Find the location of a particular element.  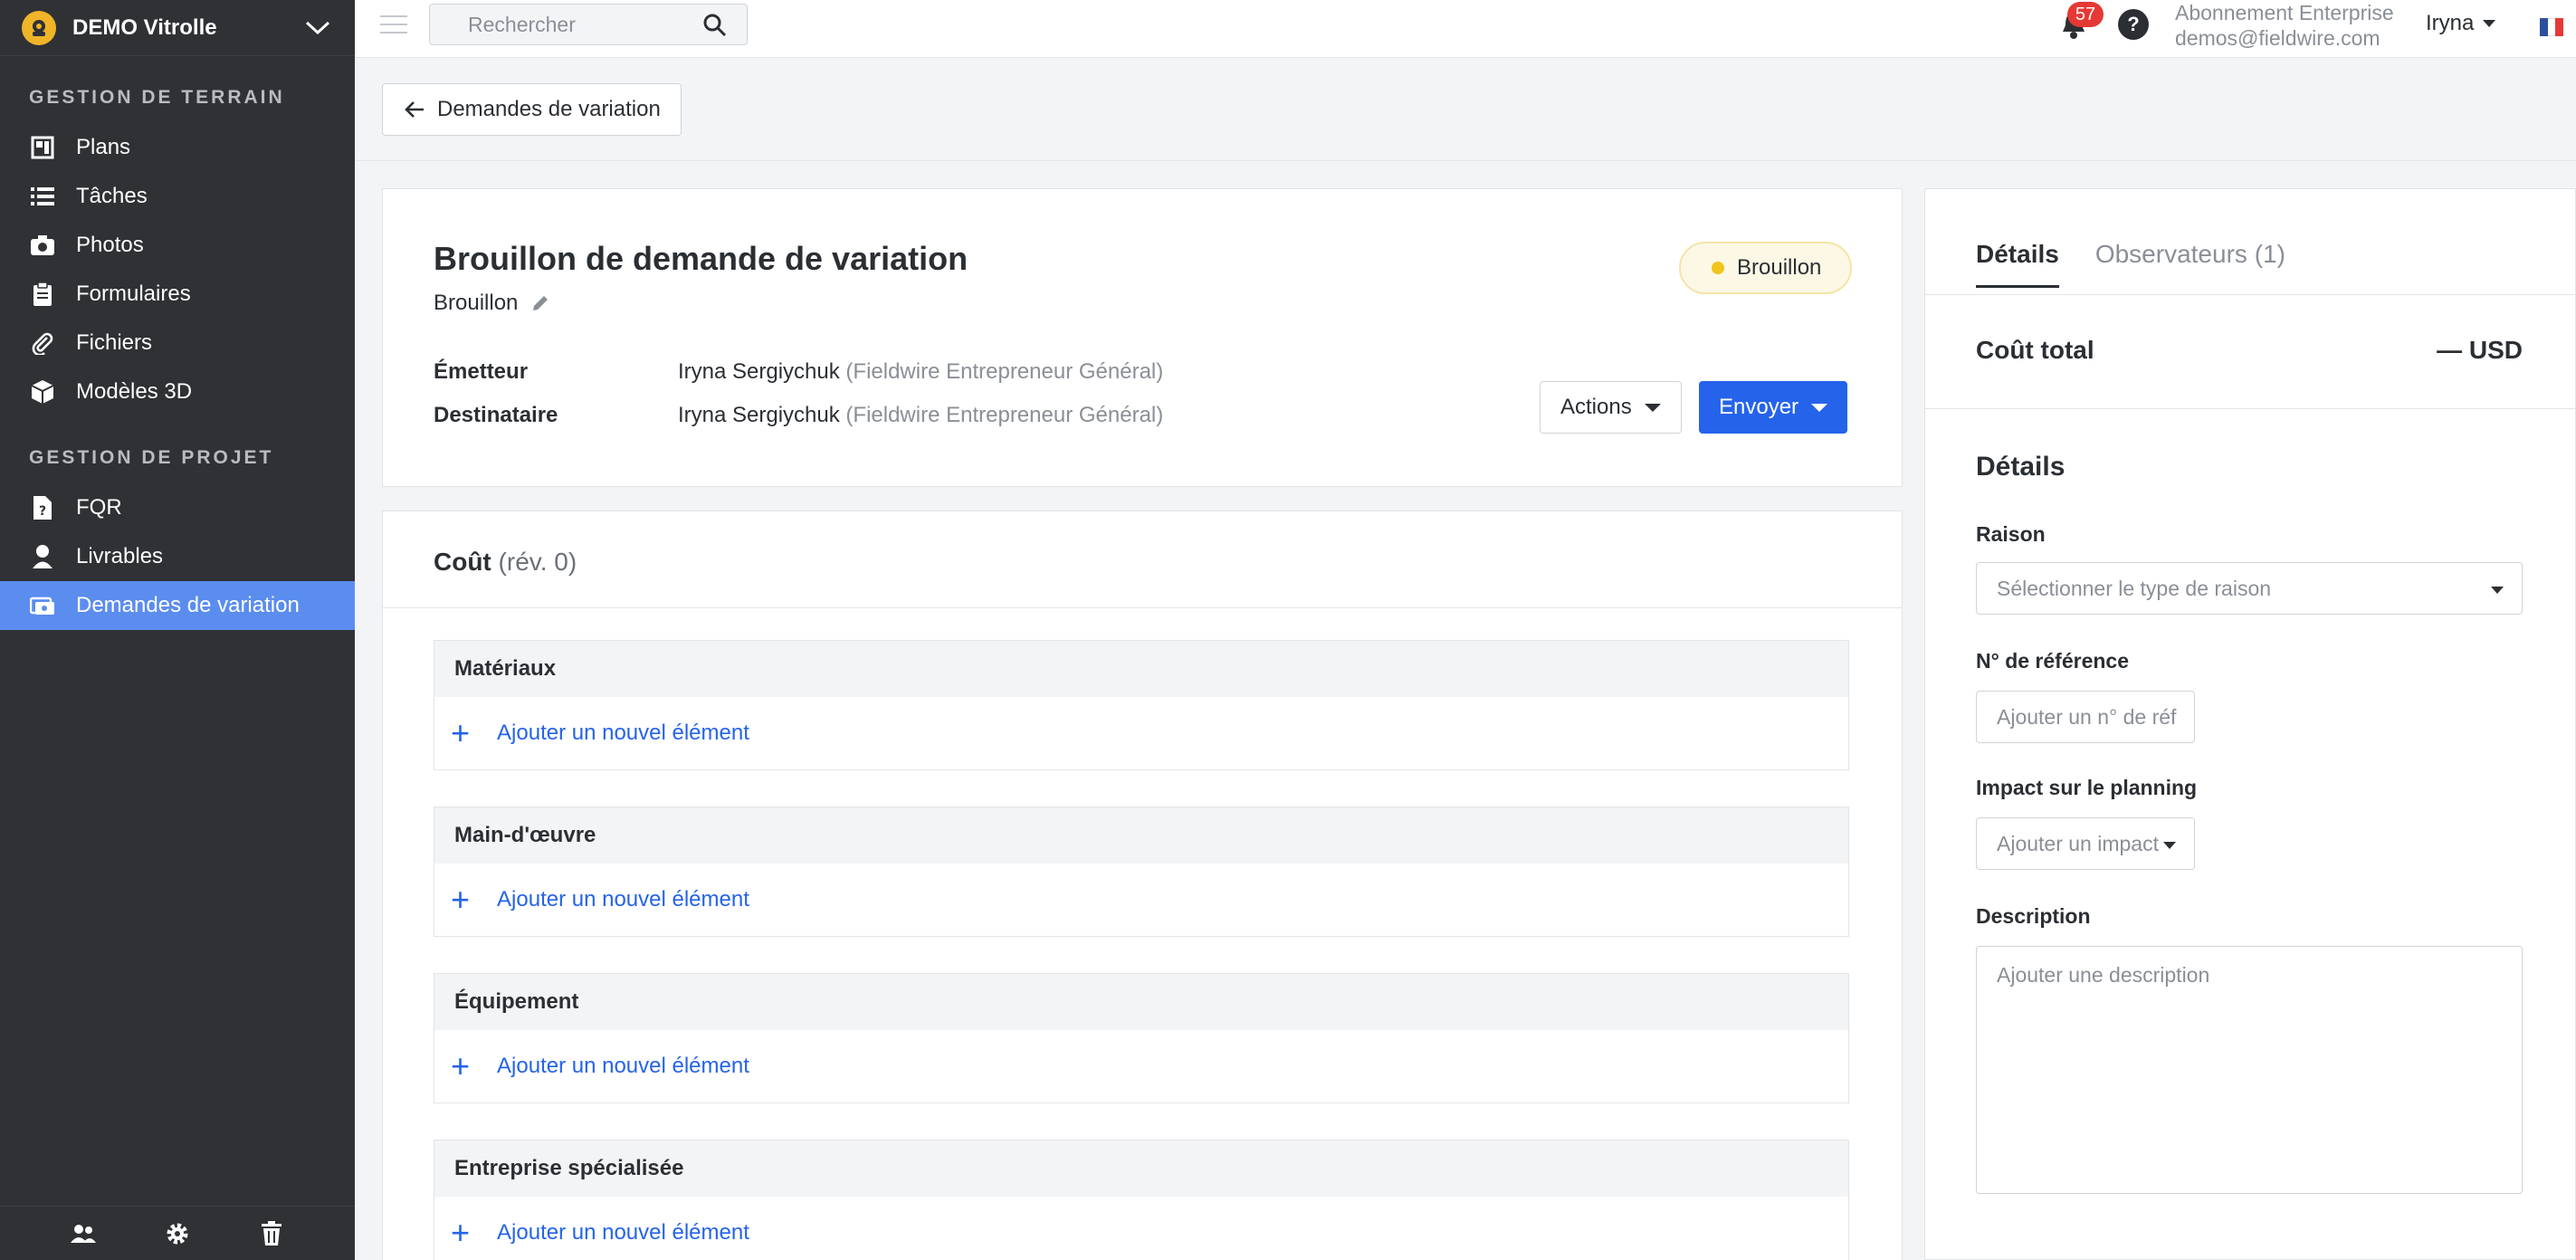

recipient-label: Destinataire is located at coordinates (496, 415).